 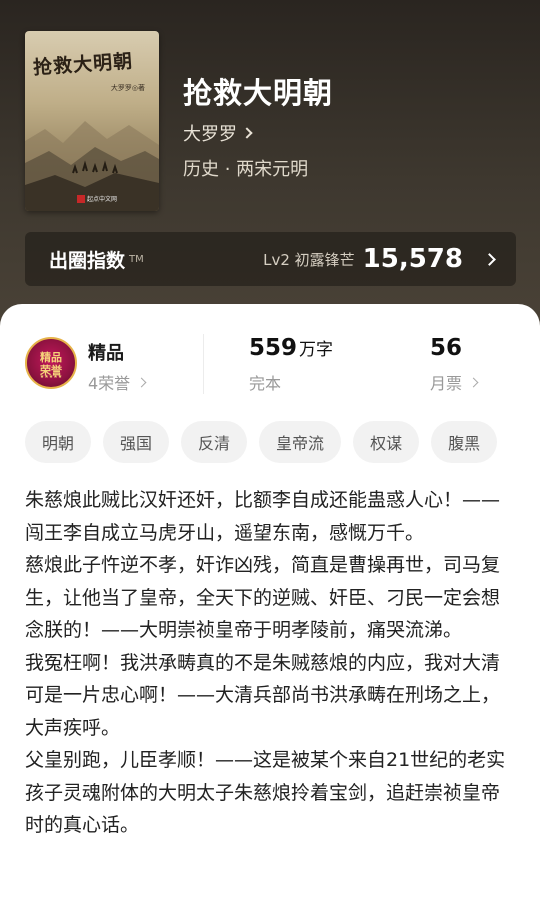 What do you see at coordinates (446, 348) in the screenshot?
I see `monthly-ticket-count: 56` at bounding box center [446, 348].